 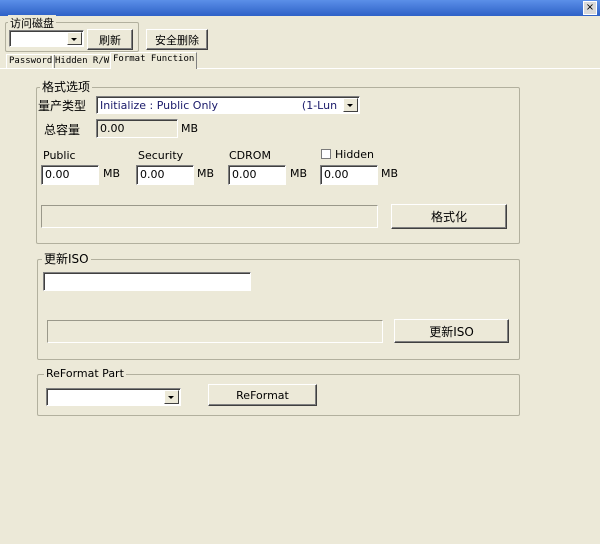 I want to click on refresh-button: 刷新, so click(x=110, y=39).